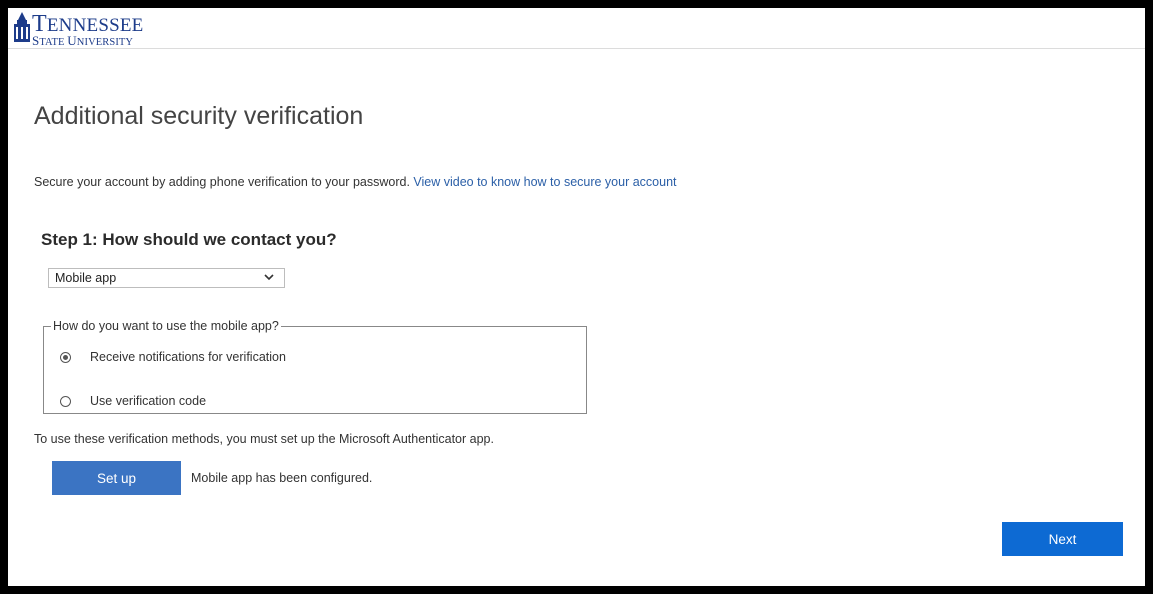  Describe the element at coordinates (22, 27) in the screenshot. I see `tower-icon` at that location.